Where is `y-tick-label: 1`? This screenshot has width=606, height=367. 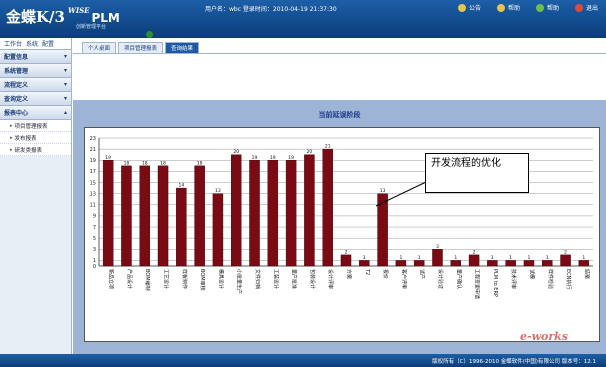 y-tick-label: 1 is located at coordinates (94, 261).